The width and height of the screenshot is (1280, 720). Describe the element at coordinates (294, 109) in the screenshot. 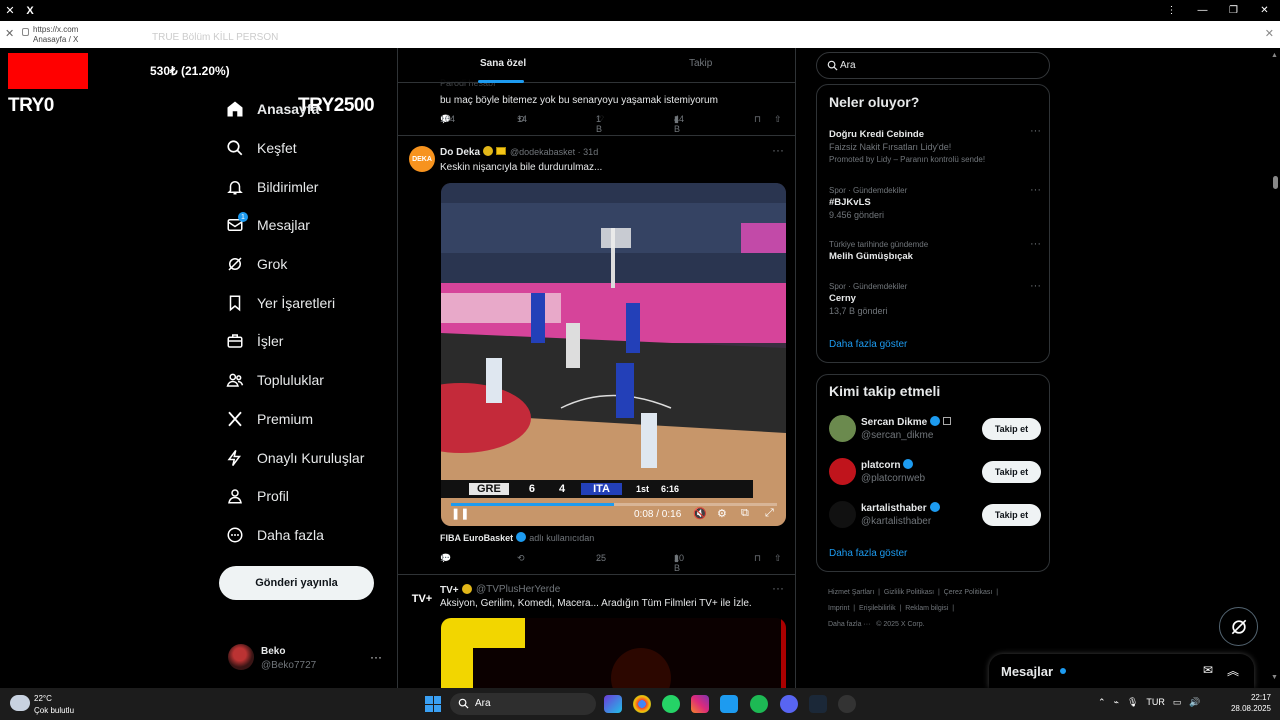

I see `sidebar-item-home: Anasayfa` at that location.